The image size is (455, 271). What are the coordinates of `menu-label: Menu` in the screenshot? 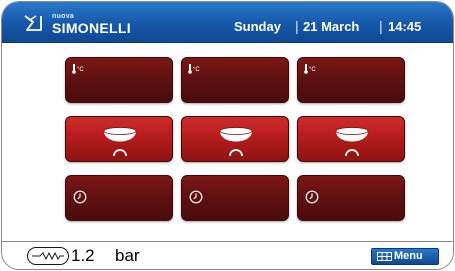 It's located at (408, 256).